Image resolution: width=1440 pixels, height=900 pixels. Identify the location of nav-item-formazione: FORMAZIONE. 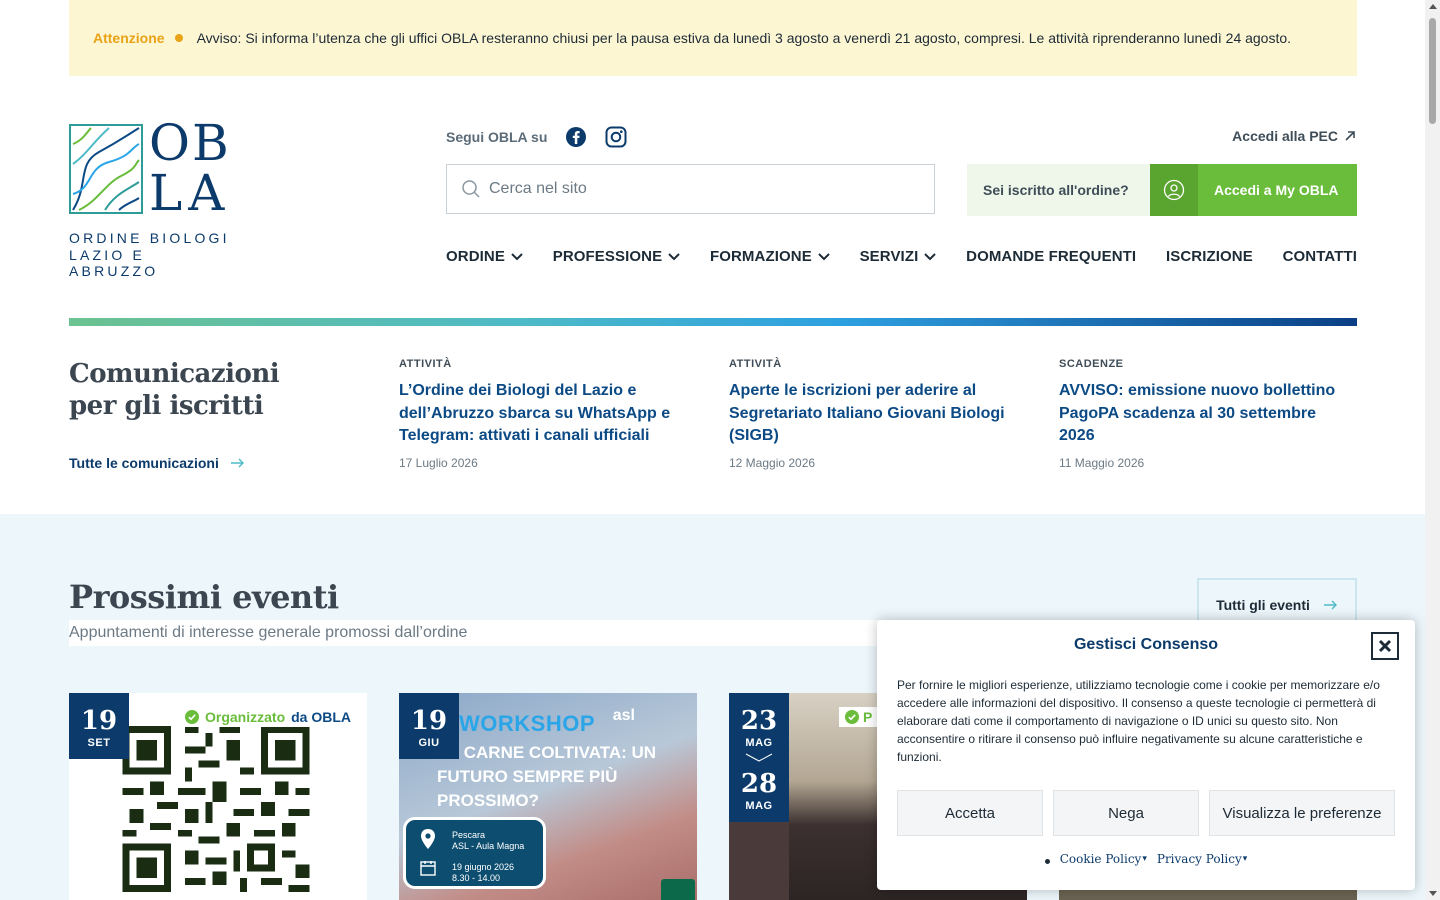
(770, 256).